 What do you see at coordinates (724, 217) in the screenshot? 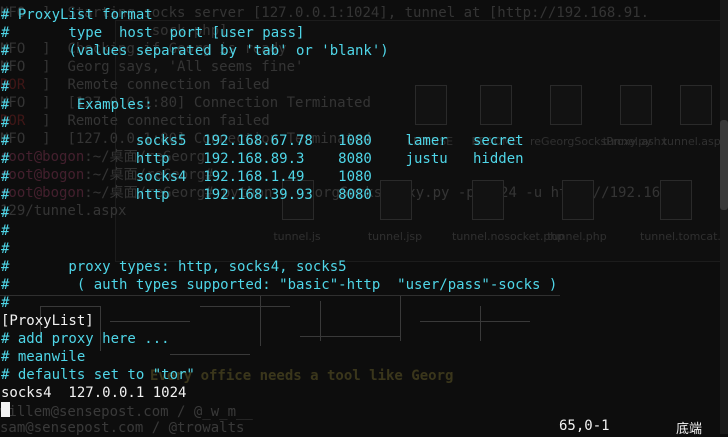
I see `terminal-scrollbar` at bounding box center [724, 217].